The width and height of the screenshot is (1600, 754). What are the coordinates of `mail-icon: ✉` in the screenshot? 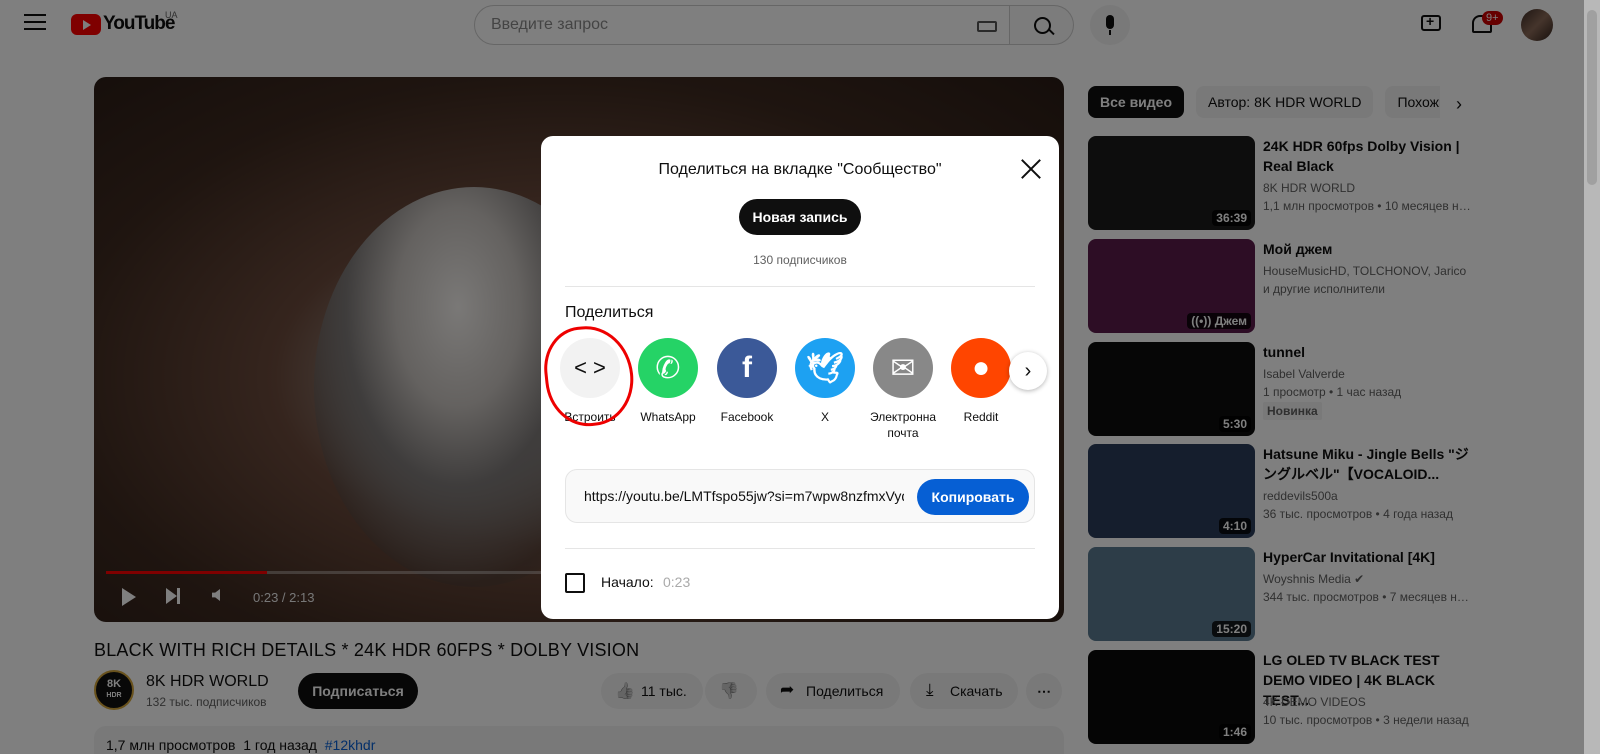 It's located at (903, 368).